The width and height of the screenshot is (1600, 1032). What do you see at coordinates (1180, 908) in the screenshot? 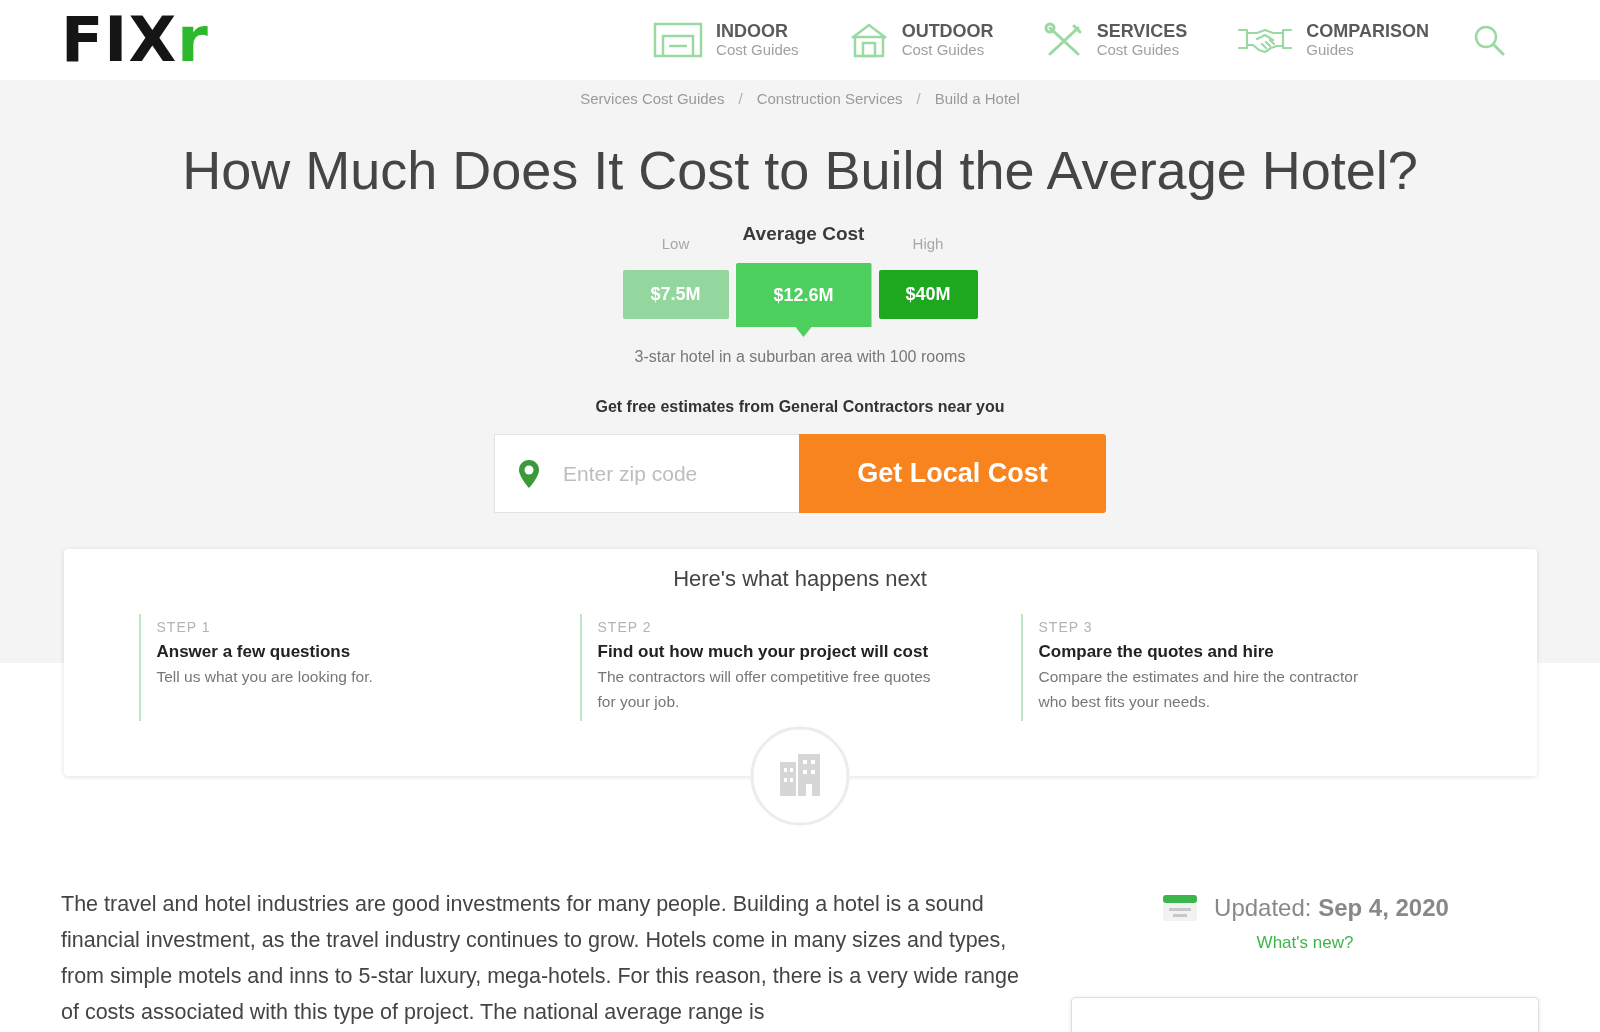
I see `calendar-icon` at bounding box center [1180, 908].